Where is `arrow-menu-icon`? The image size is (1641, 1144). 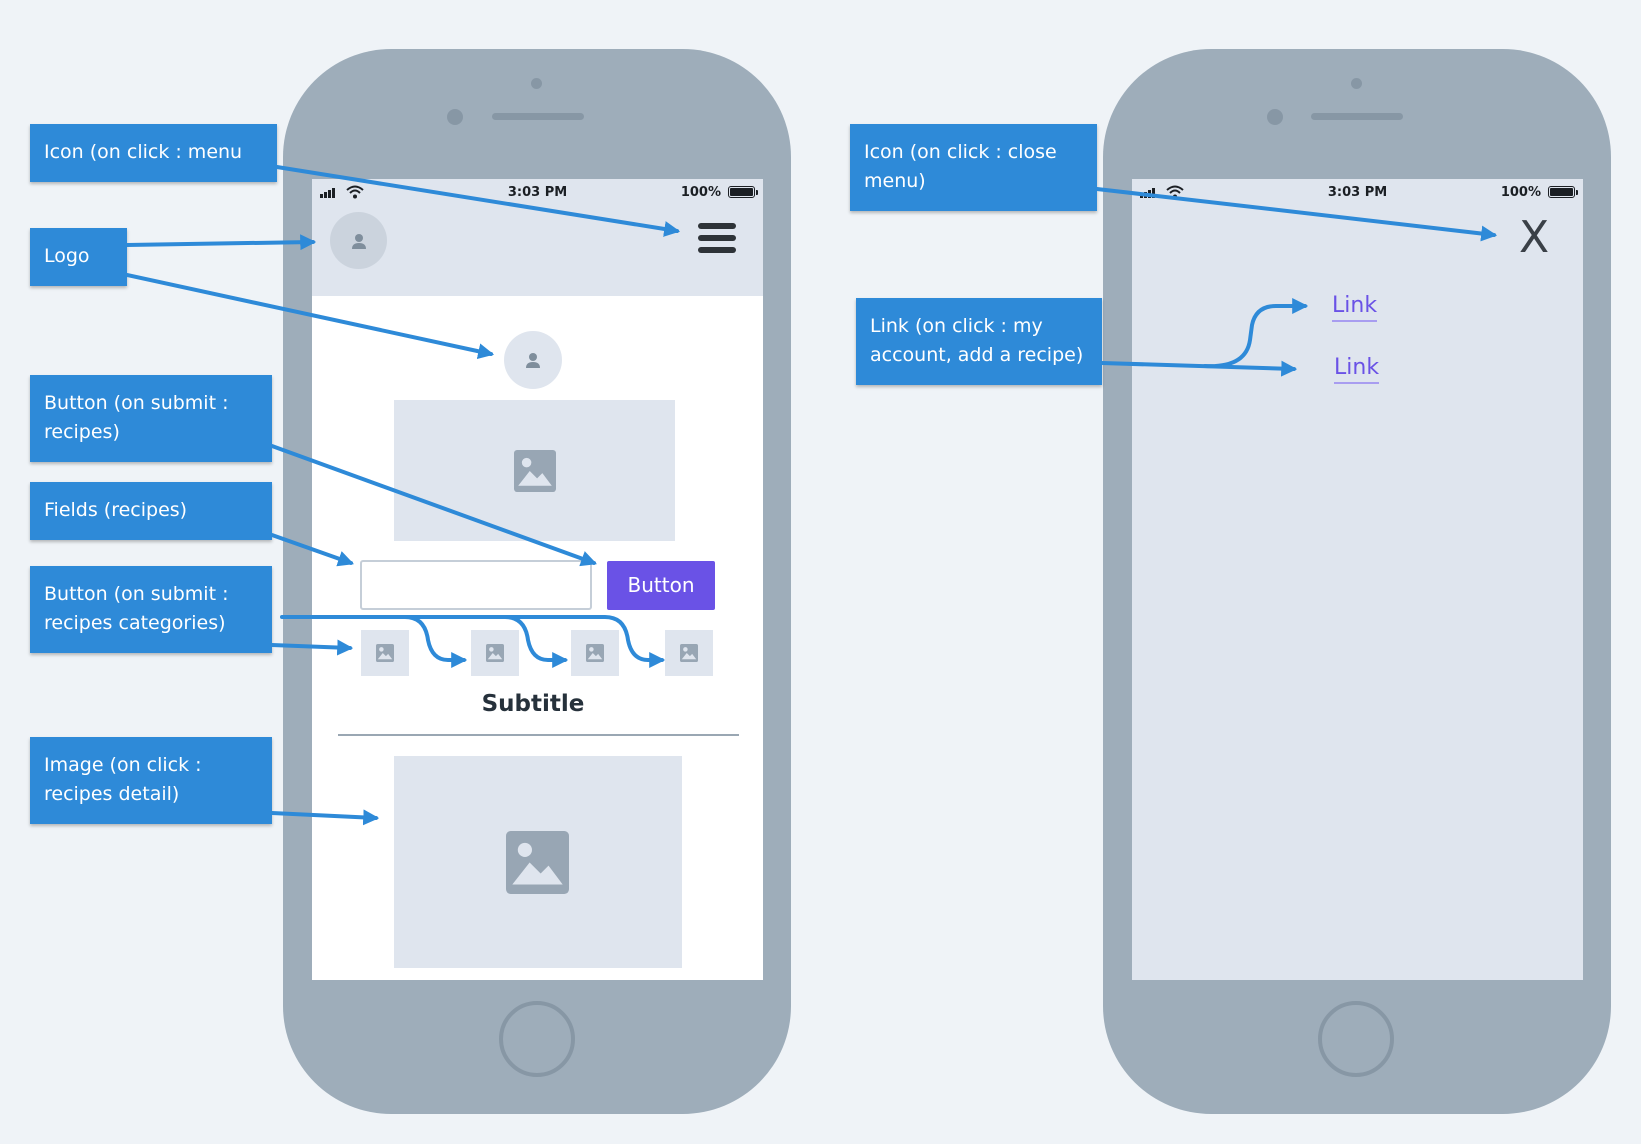
arrow-menu-icon is located at coordinates (478, 201).